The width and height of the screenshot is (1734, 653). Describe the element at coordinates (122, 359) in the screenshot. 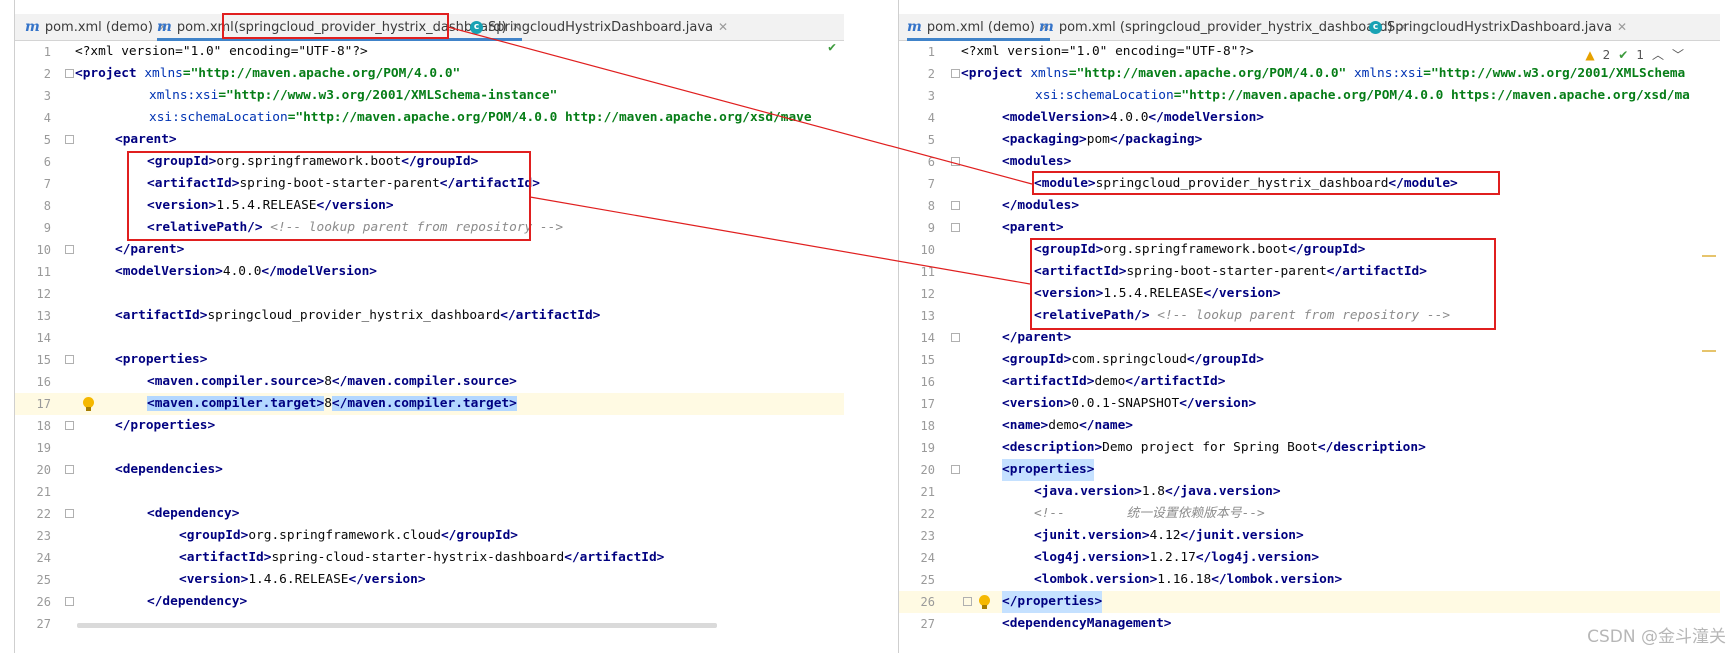

I see `code-line: 15 <properties>` at that location.